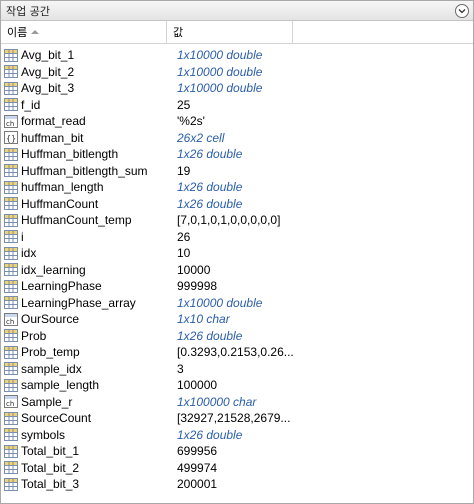  I want to click on variable-name: Huffman_bitlength, so click(70, 154).